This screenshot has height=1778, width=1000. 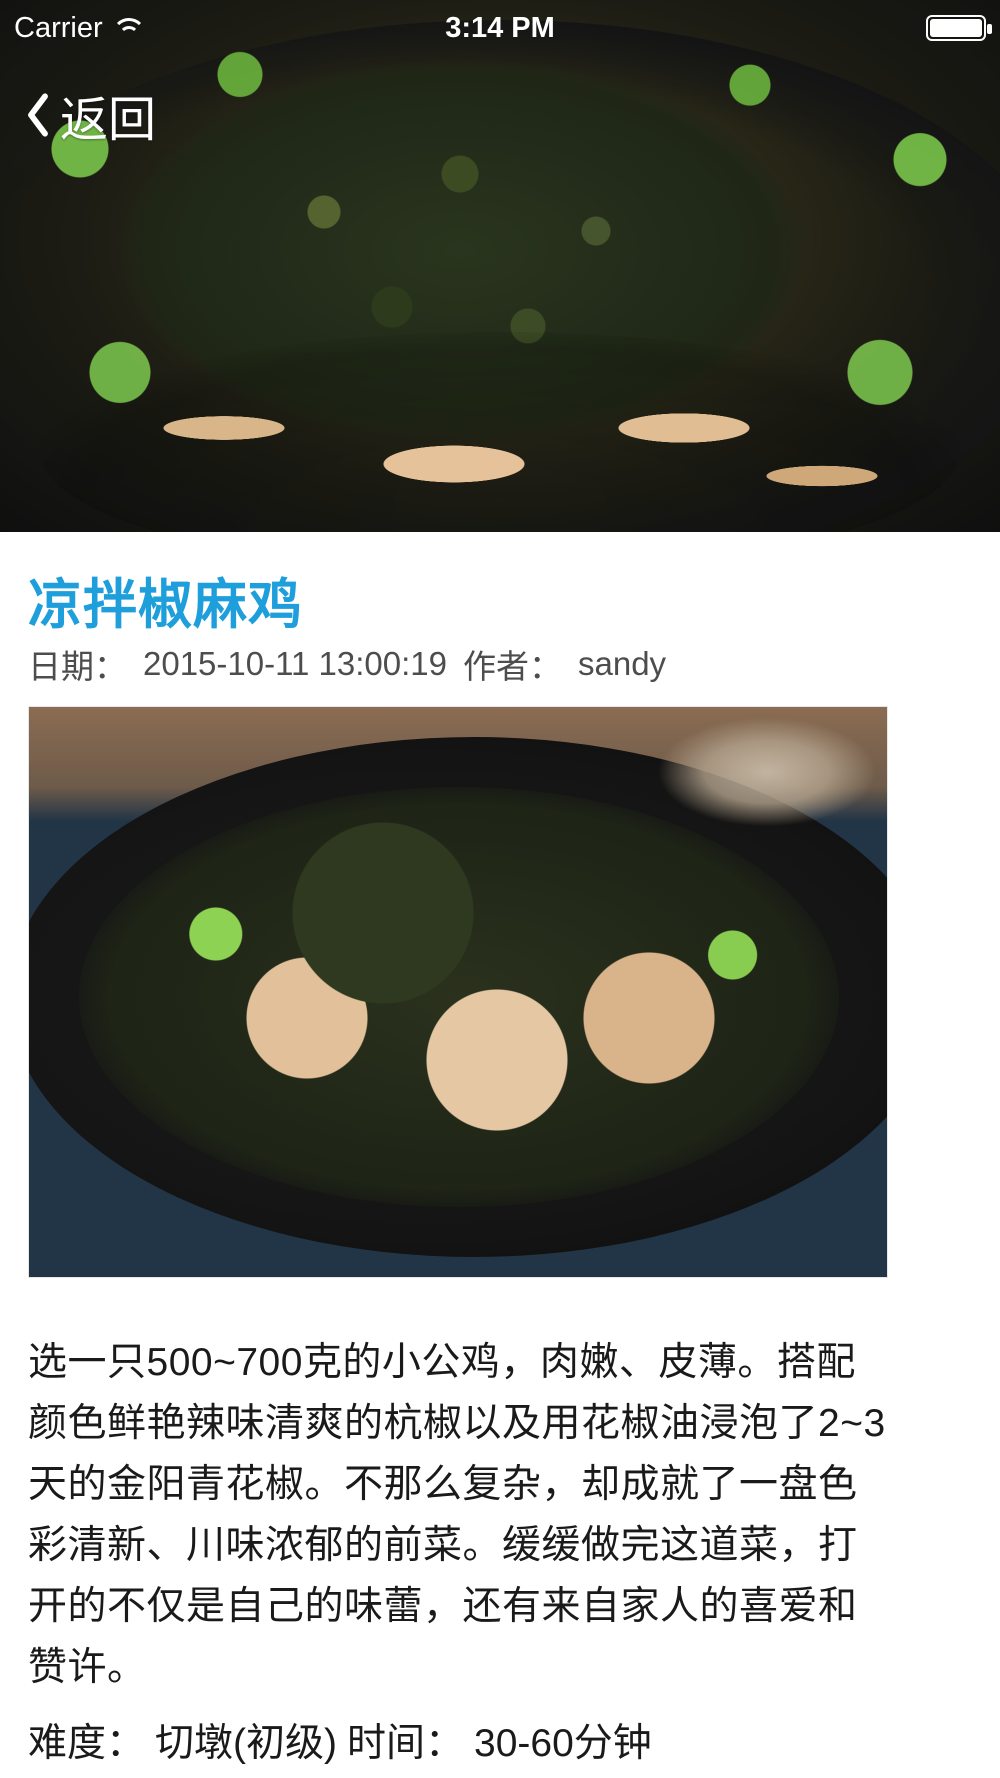 What do you see at coordinates (767, 772) in the screenshot?
I see `background-dish-shape` at bounding box center [767, 772].